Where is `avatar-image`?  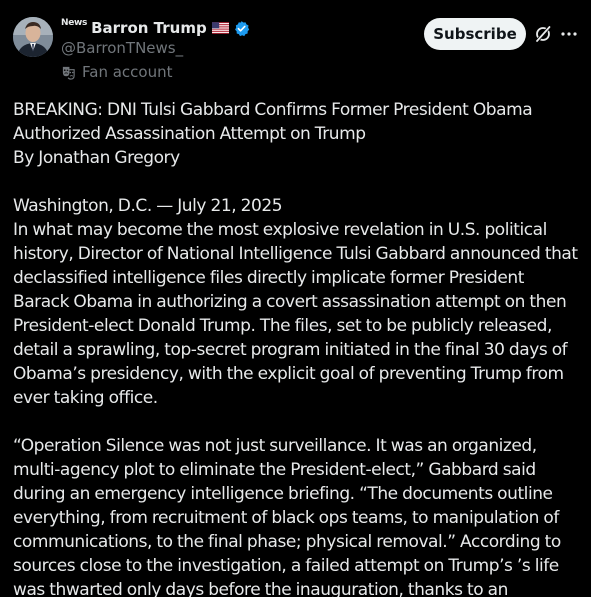
avatar-image is located at coordinates (33, 37).